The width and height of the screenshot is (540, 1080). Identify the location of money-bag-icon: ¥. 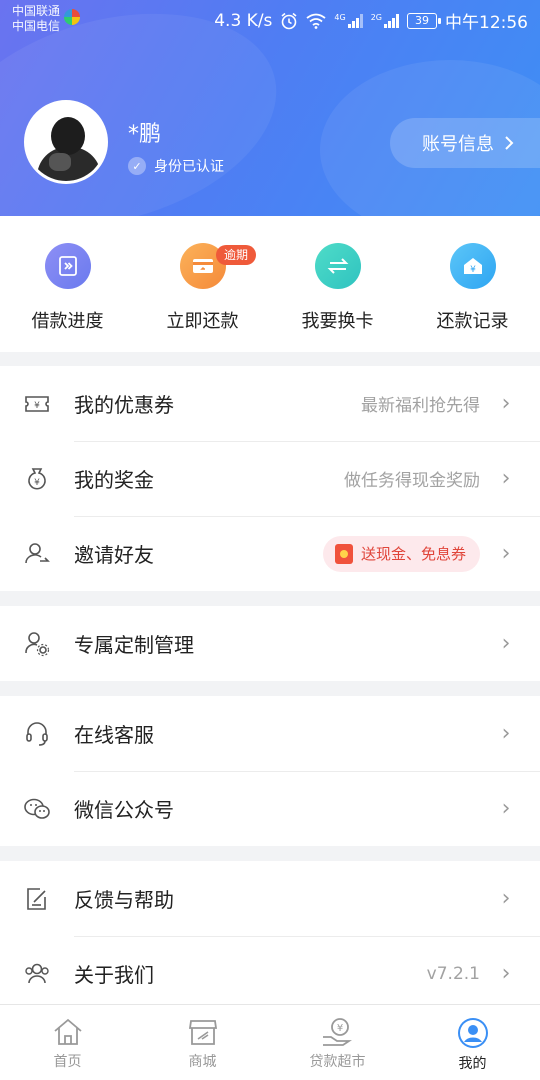
(37, 478).